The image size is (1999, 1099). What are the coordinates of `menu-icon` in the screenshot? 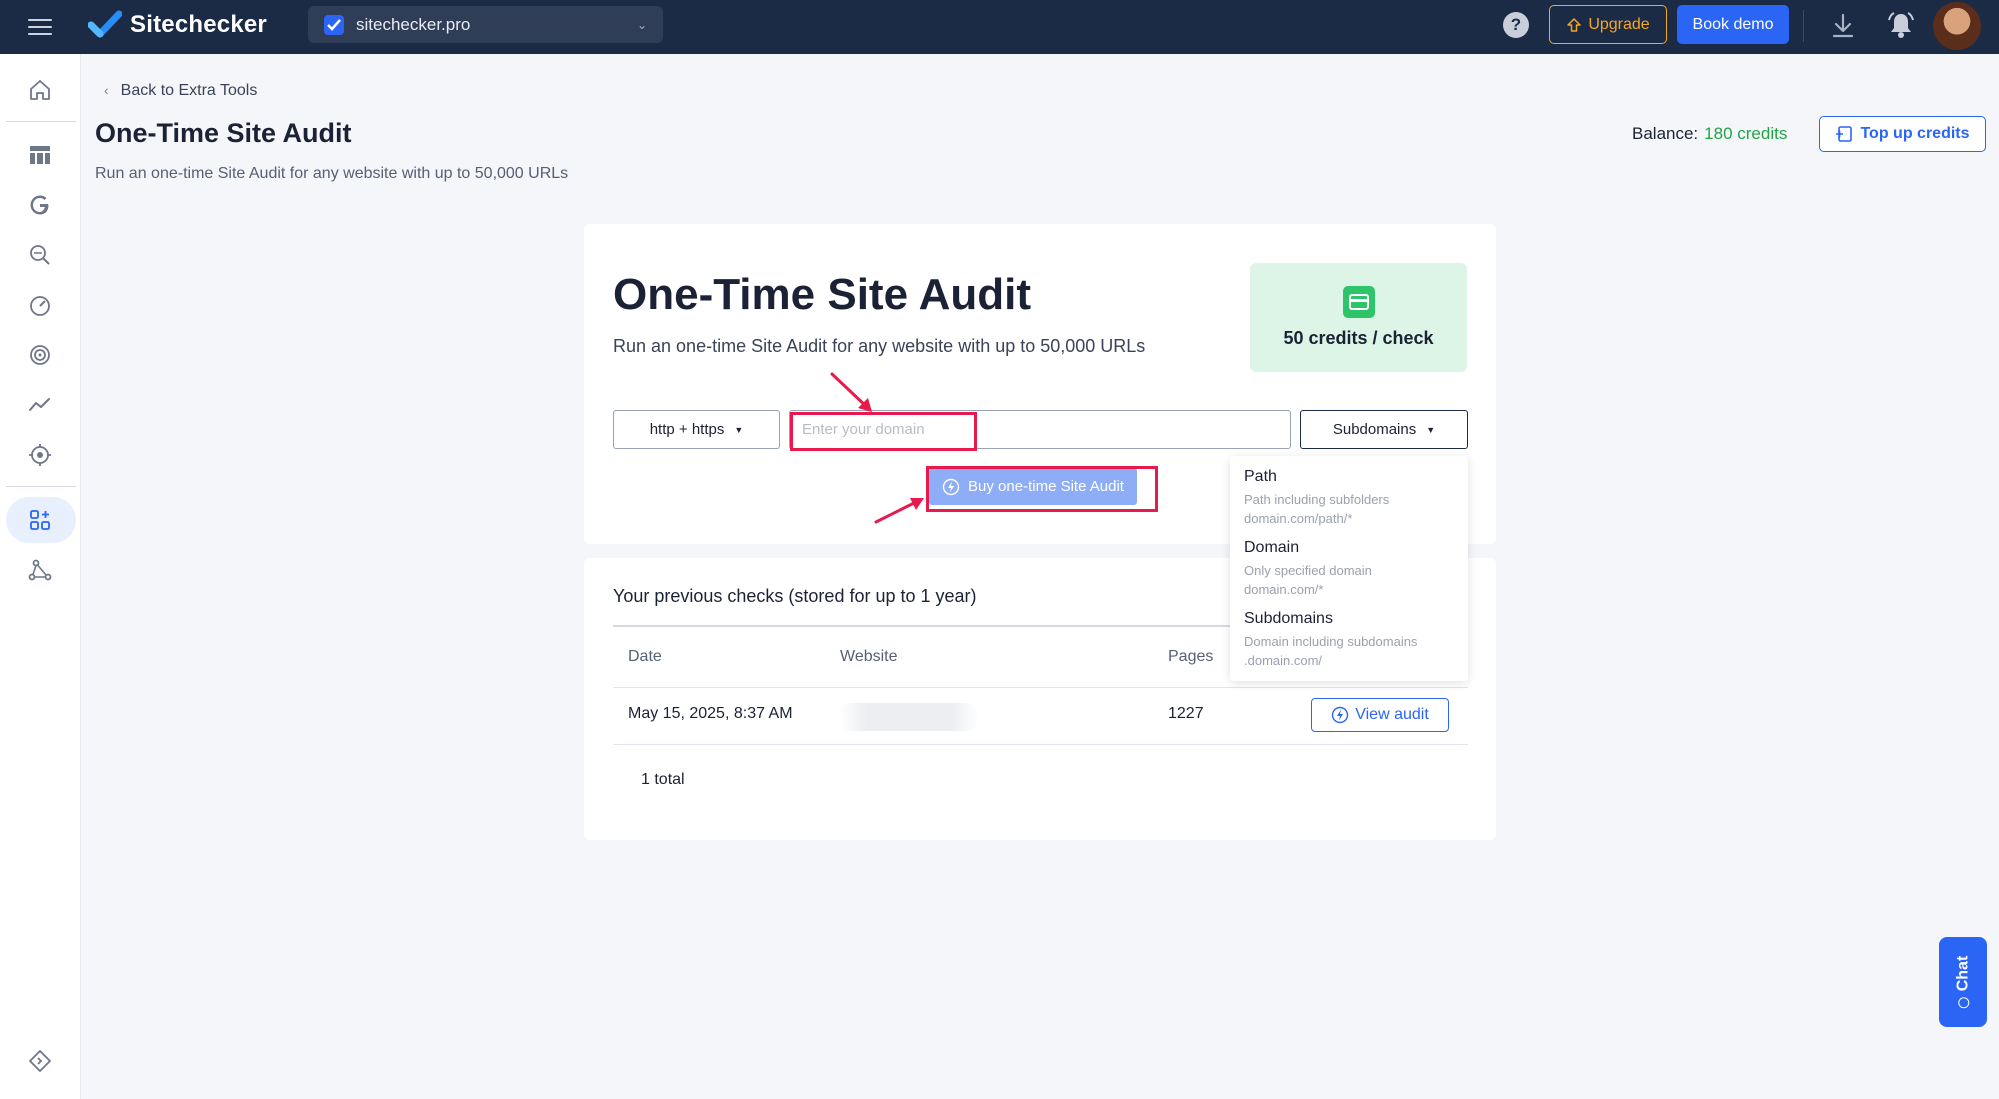 It's located at (40, 27).